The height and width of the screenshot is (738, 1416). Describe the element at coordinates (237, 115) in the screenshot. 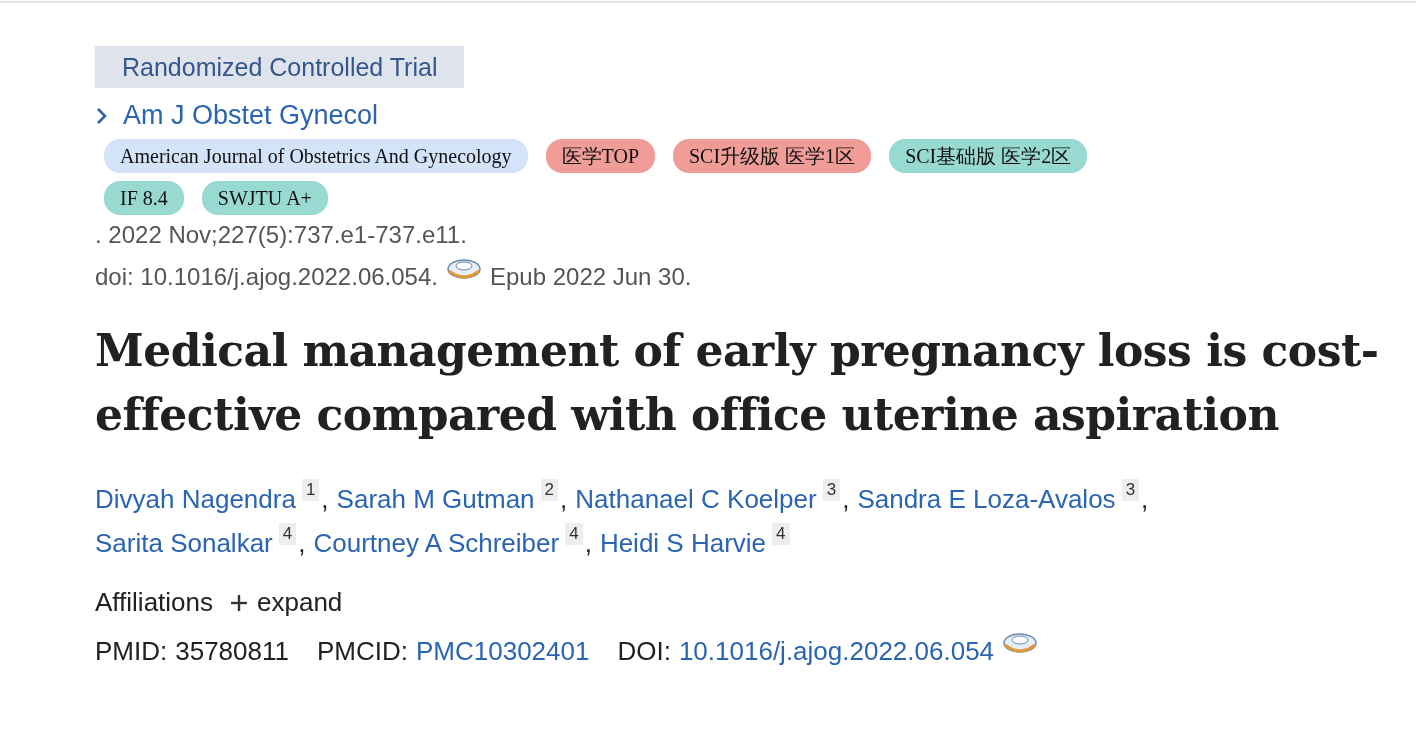

I see `journal-link: Am J Obstet Gynecol` at that location.